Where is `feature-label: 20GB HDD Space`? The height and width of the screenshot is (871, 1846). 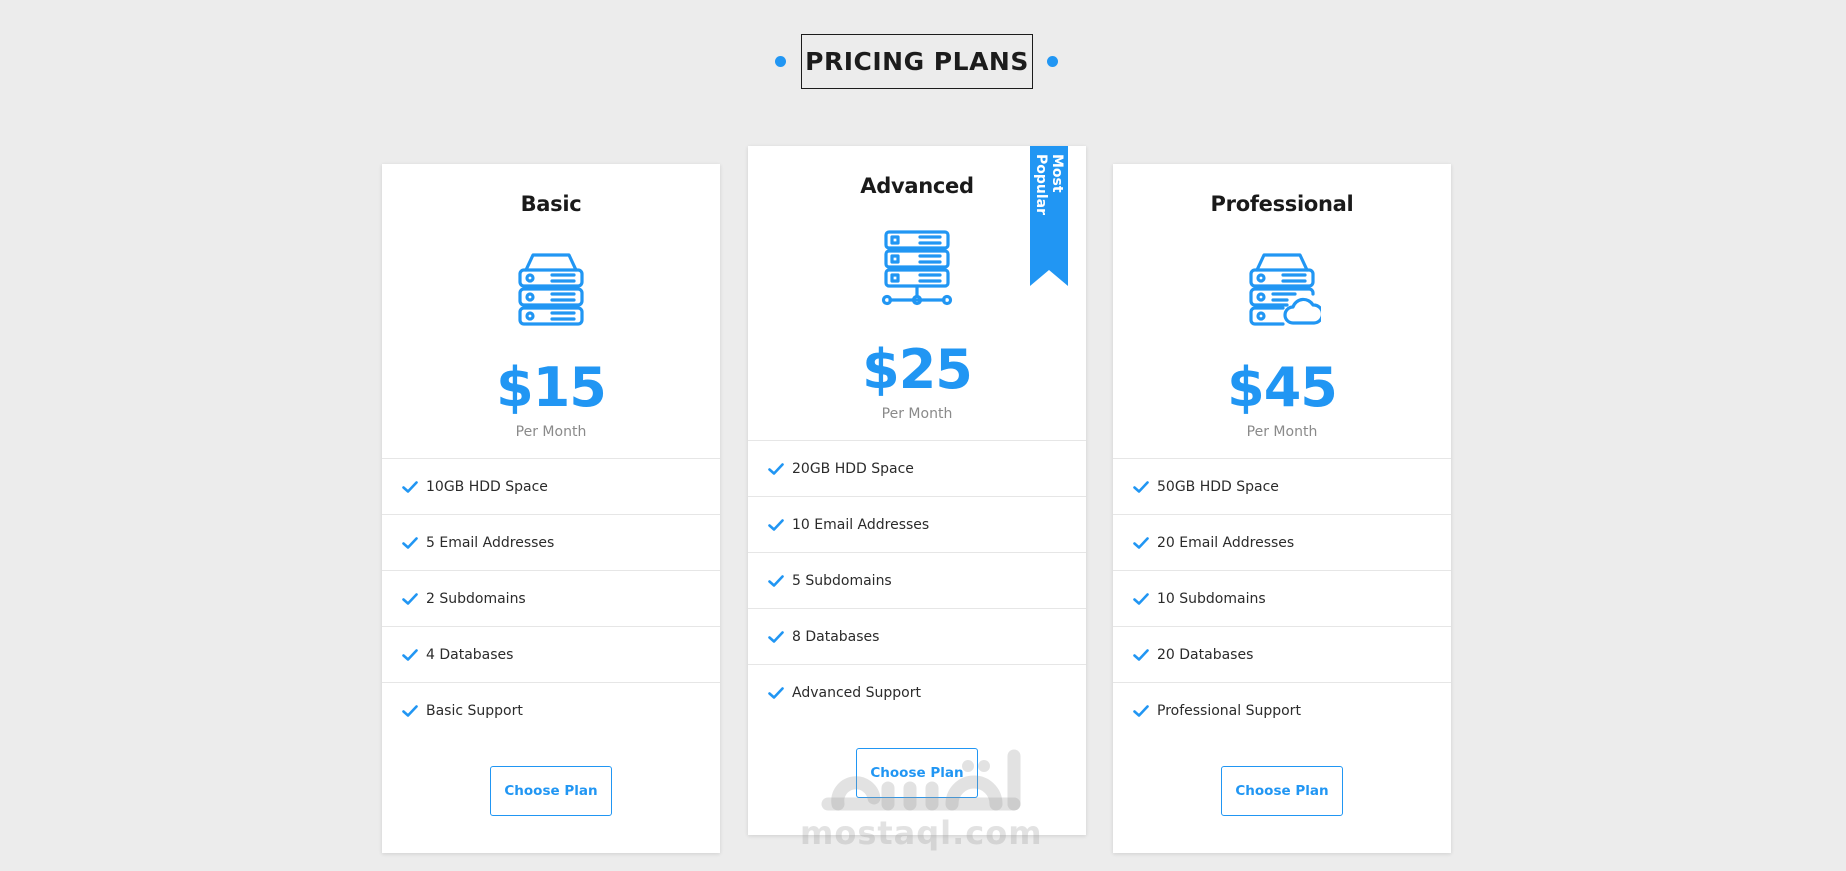 feature-label: 20GB HDD Space is located at coordinates (853, 468).